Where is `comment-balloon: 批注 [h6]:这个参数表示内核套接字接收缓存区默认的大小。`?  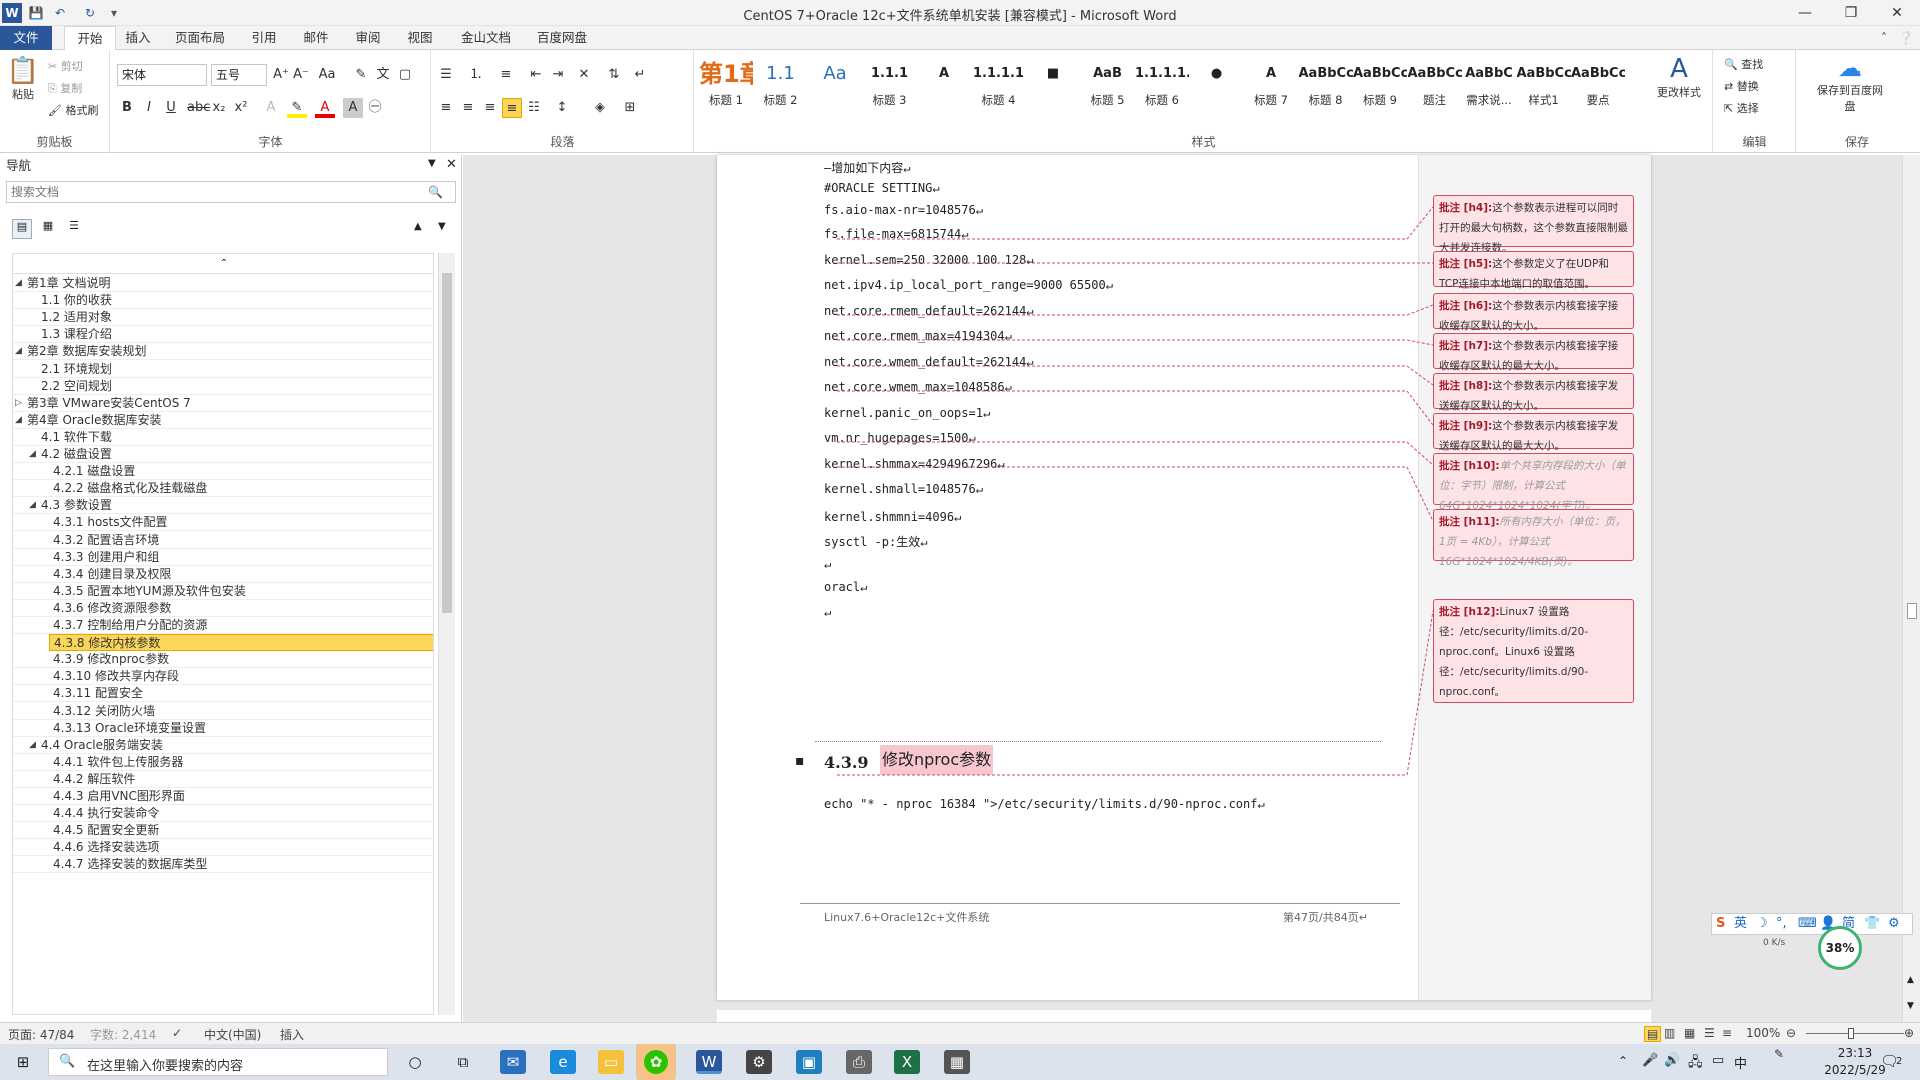 comment-balloon: 批注 [h6]:这个参数表示内核套接字接收缓存区默认的大小。 is located at coordinates (1533, 312).